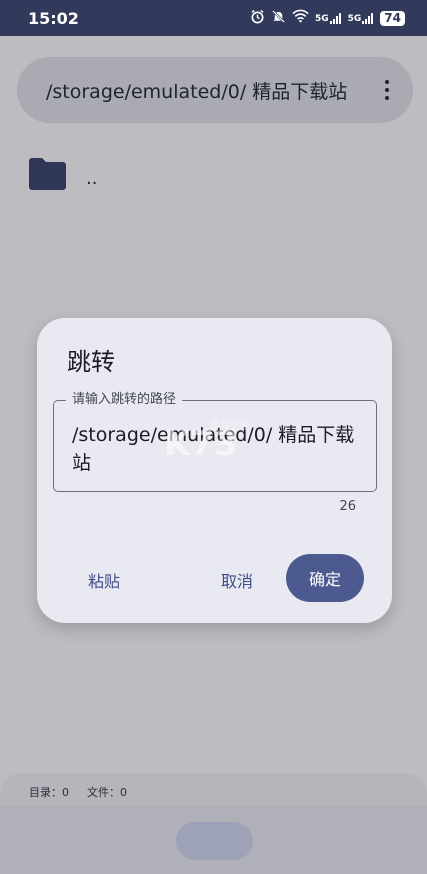 Image resolution: width=427 pixels, height=874 pixels. Describe the element at coordinates (124, 400) in the screenshot. I see `path-input-label: 请输入跳转的路径` at that location.